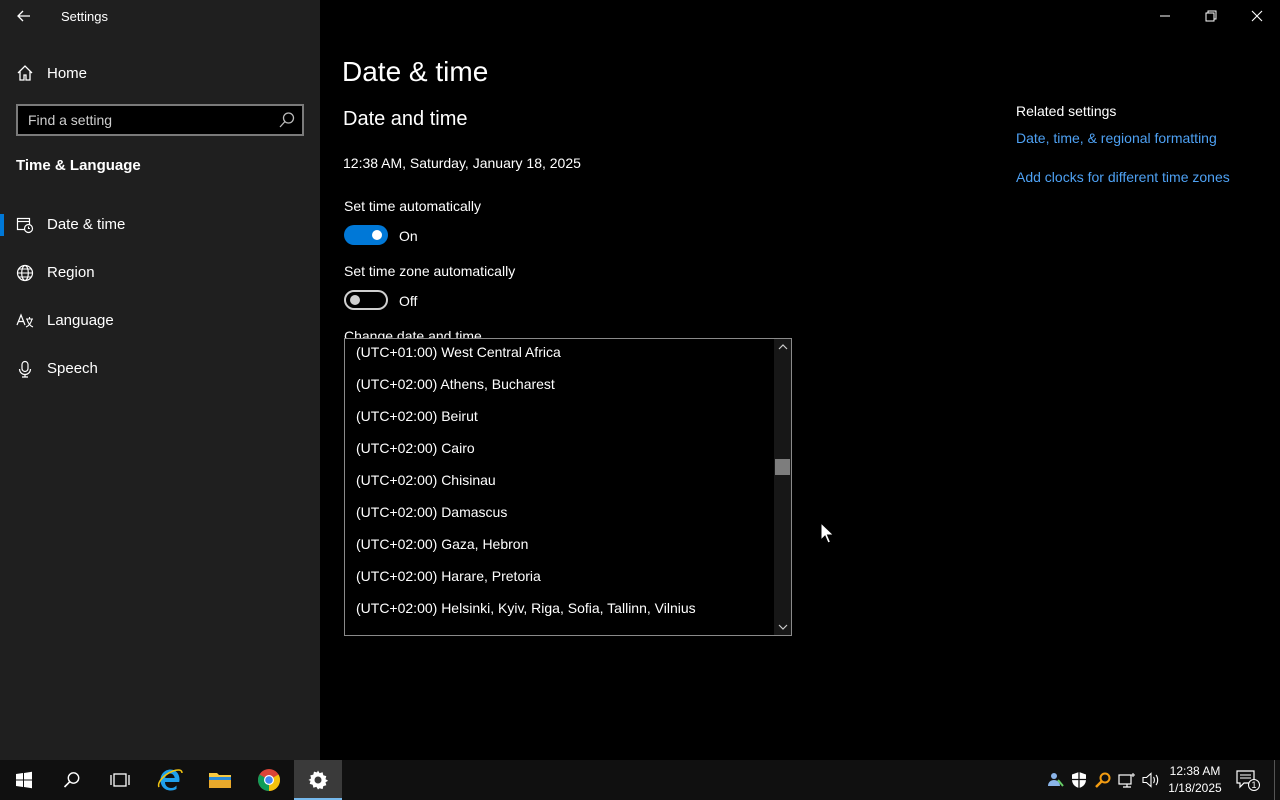  Describe the element at coordinates (72, 368) in the screenshot. I see `sidebar-item-label: Speech` at that location.